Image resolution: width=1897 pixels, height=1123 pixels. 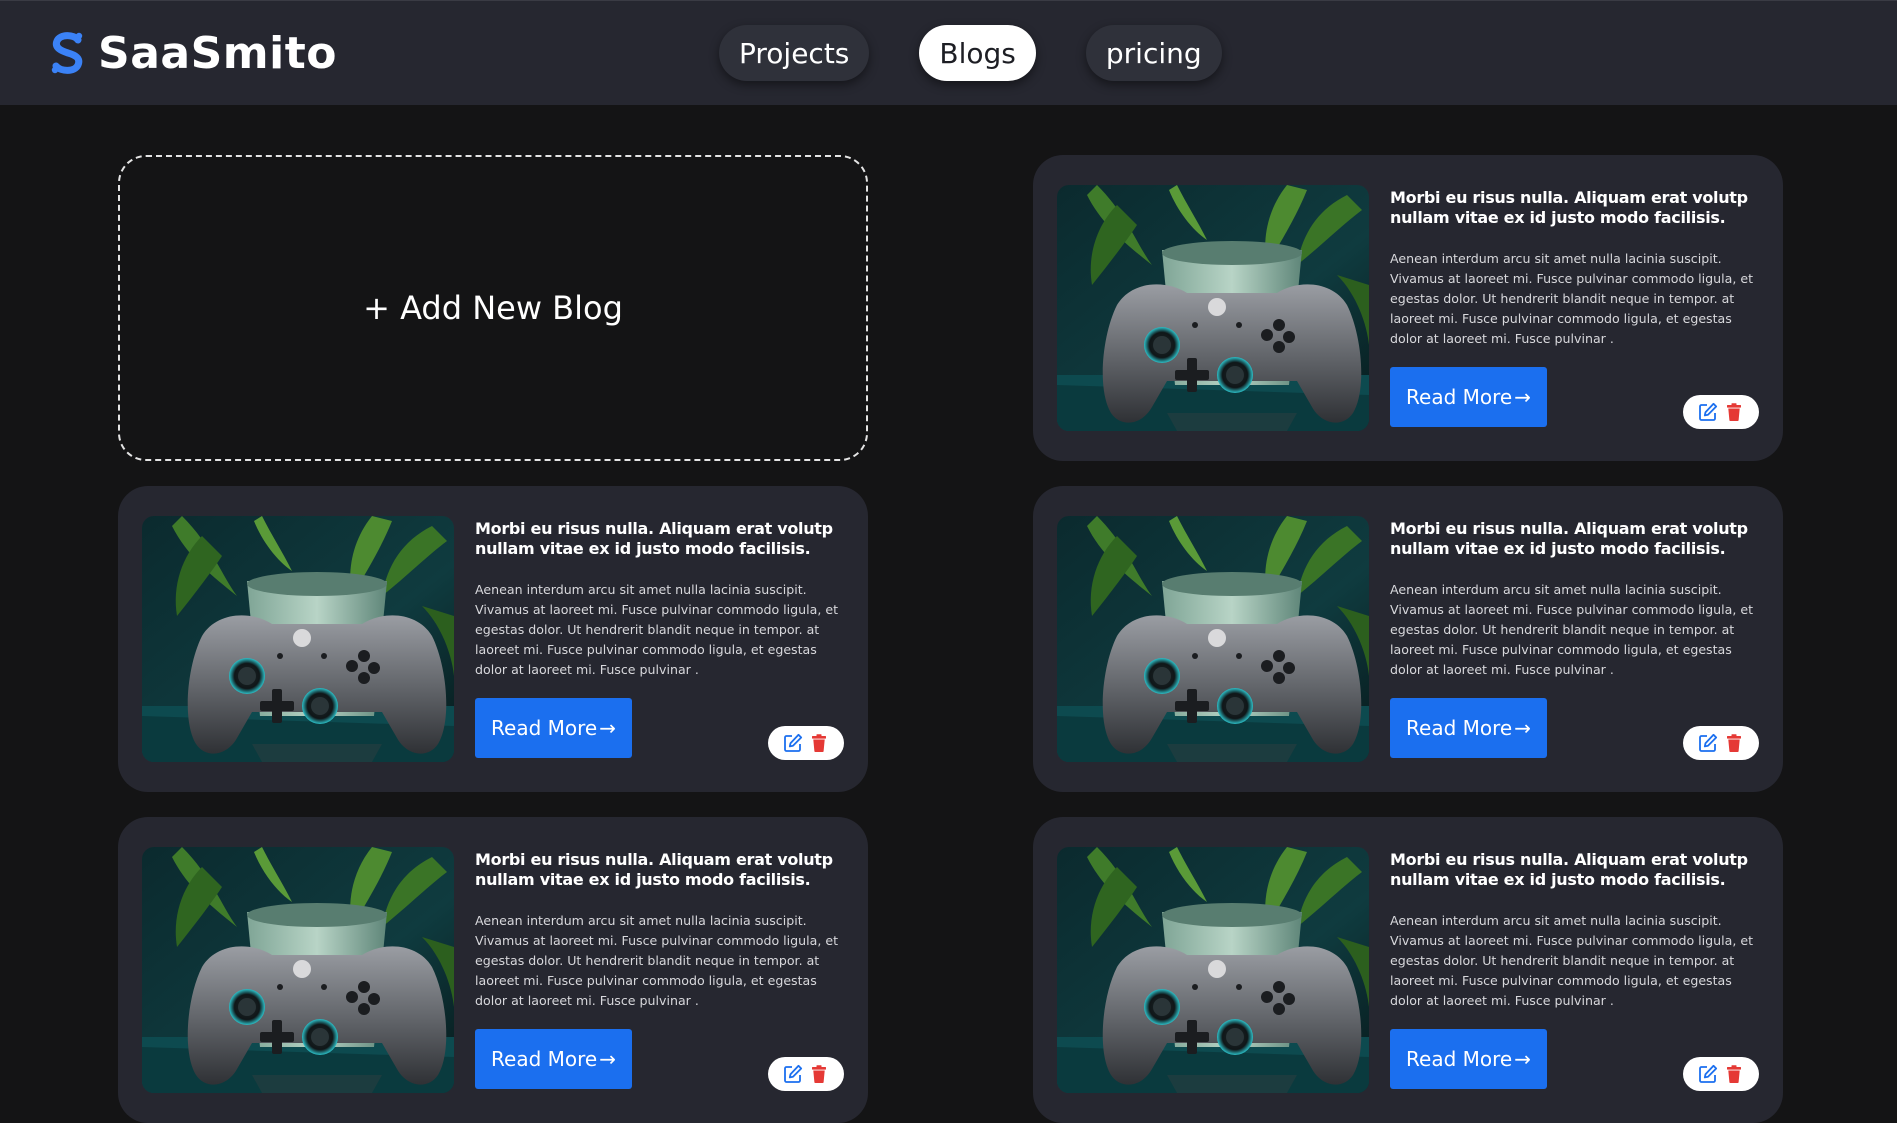 I want to click on nav-blogs: Blogs, so click(x=977, y=53).